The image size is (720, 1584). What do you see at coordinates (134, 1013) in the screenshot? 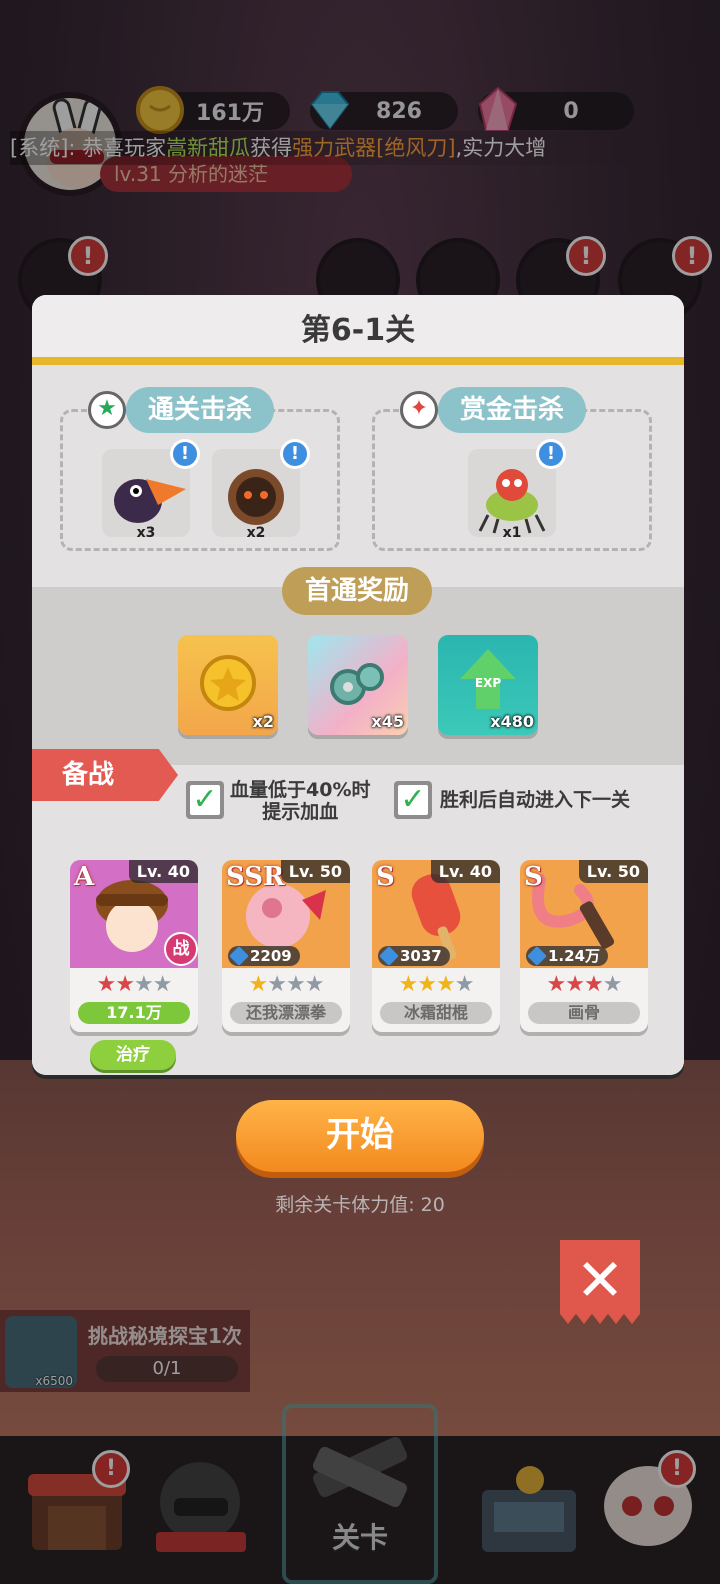
I see `hero-hp-bar: 17.1万` at bounding box center [134, 1013].